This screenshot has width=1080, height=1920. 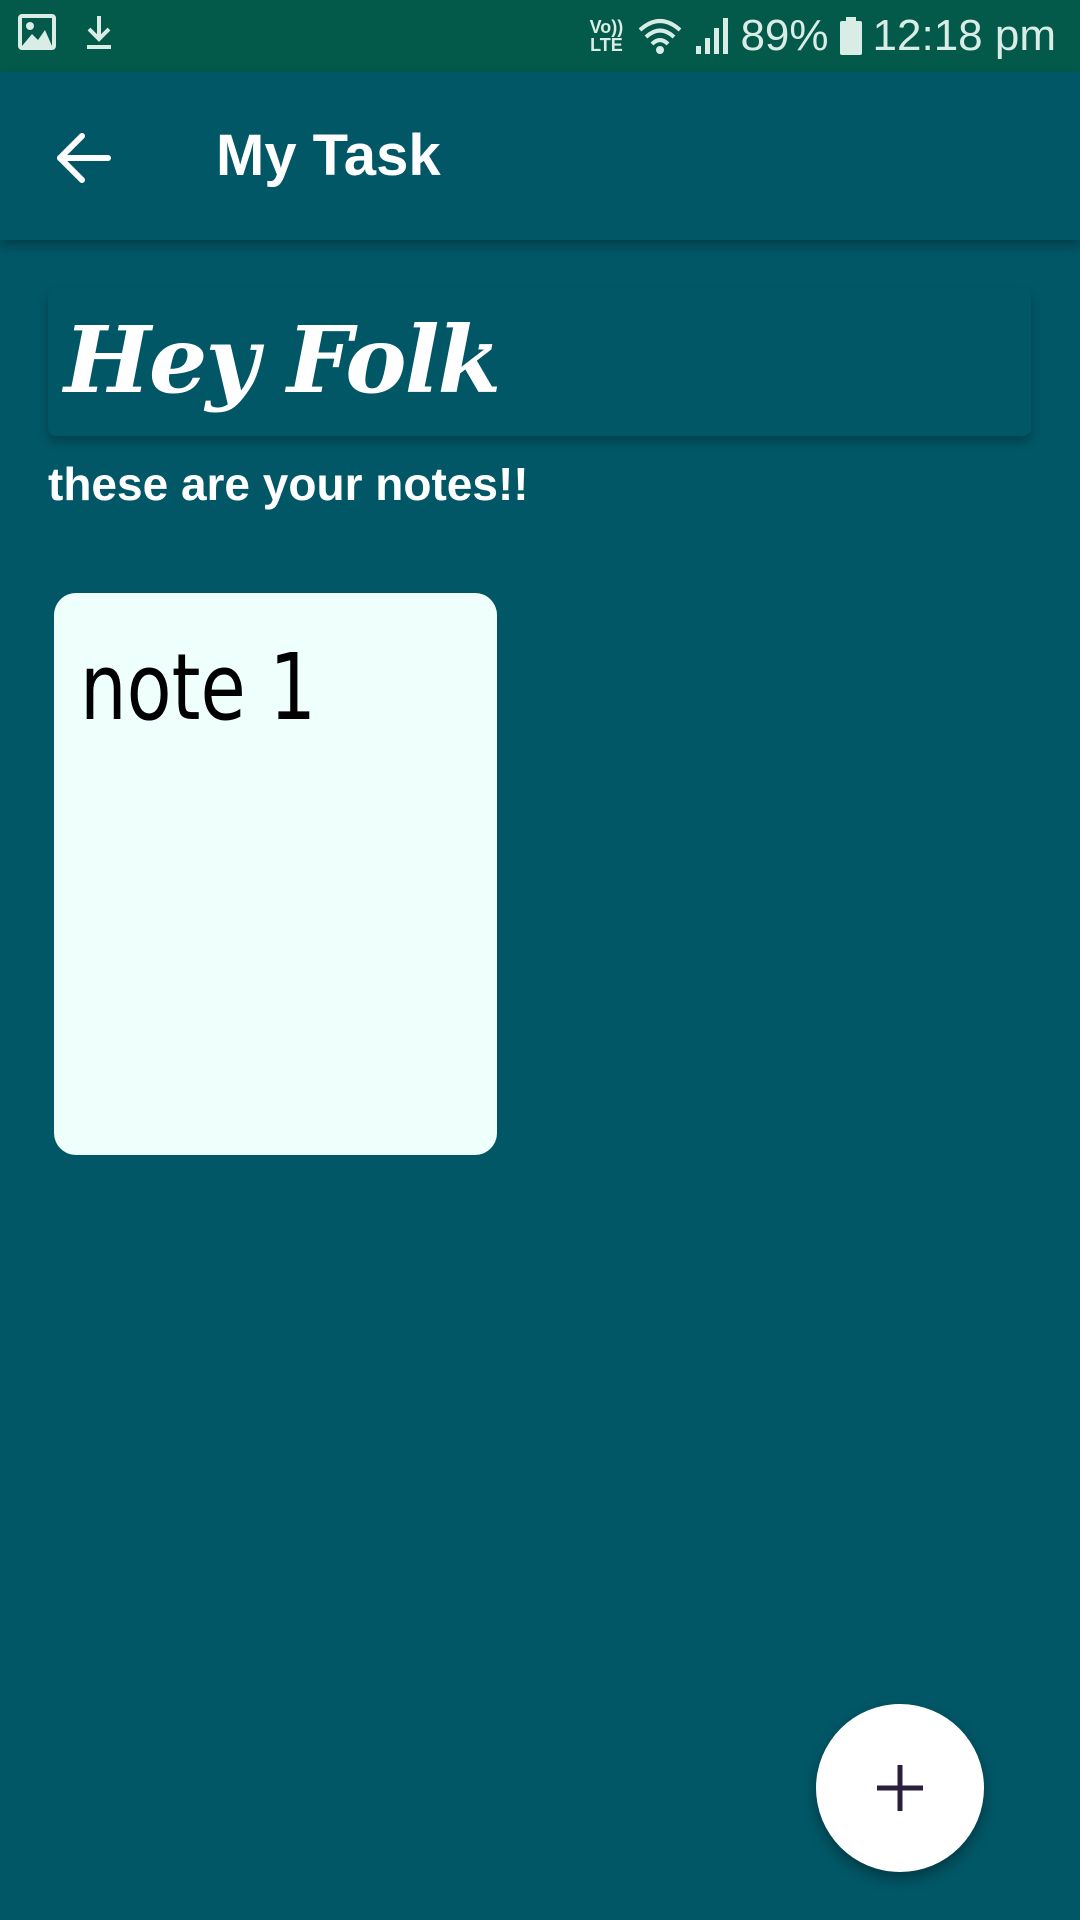 I want to click on status-left-icons, so click(x=66, y=32).